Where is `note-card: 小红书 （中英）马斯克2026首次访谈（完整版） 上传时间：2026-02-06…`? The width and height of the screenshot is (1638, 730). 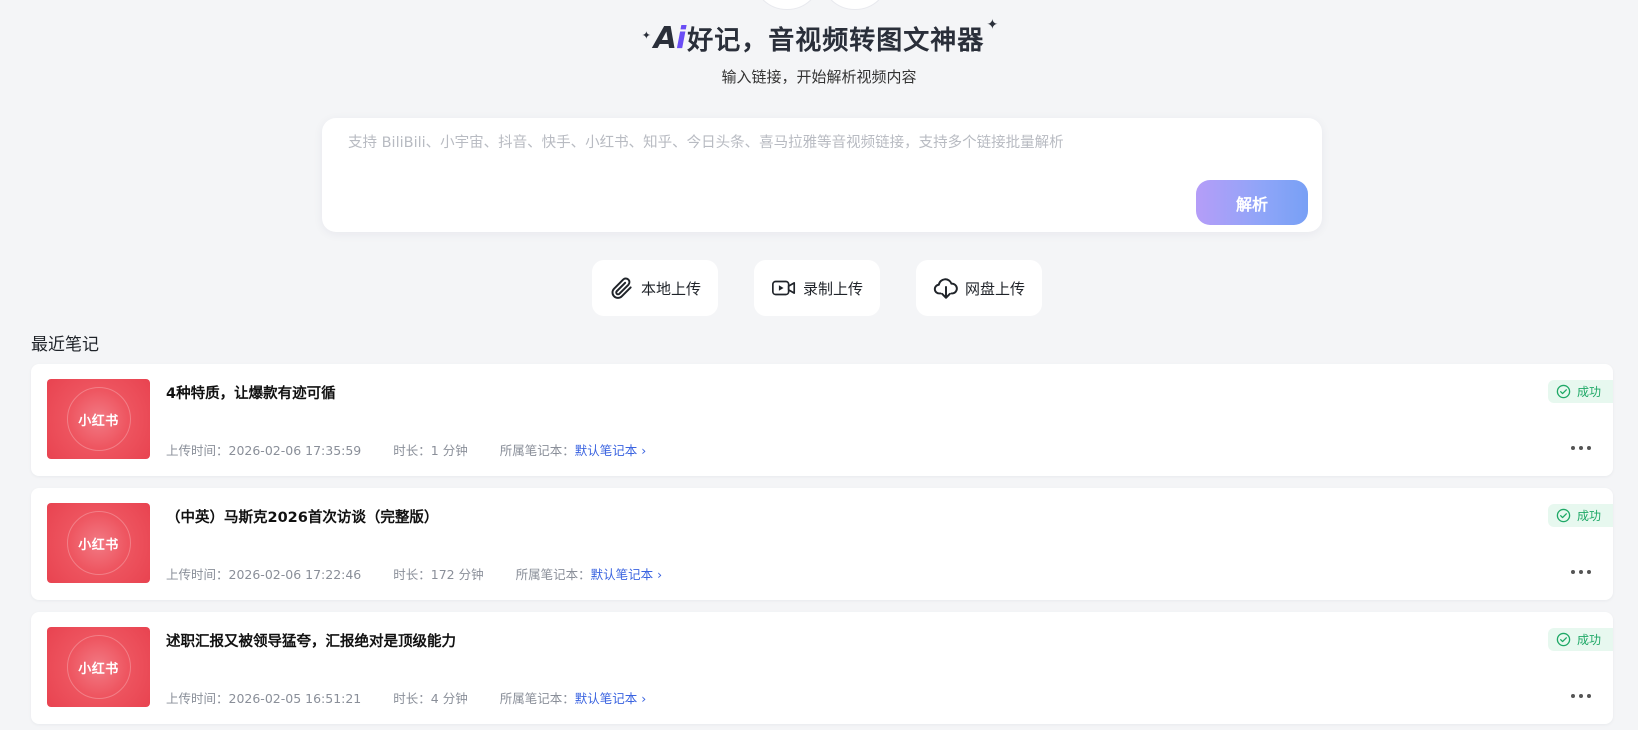 note-card: 小红书 （中英）马斯克2026首次访谈（完整版） 上传时间：2026-02-06… is located at coordinates (822, 544).